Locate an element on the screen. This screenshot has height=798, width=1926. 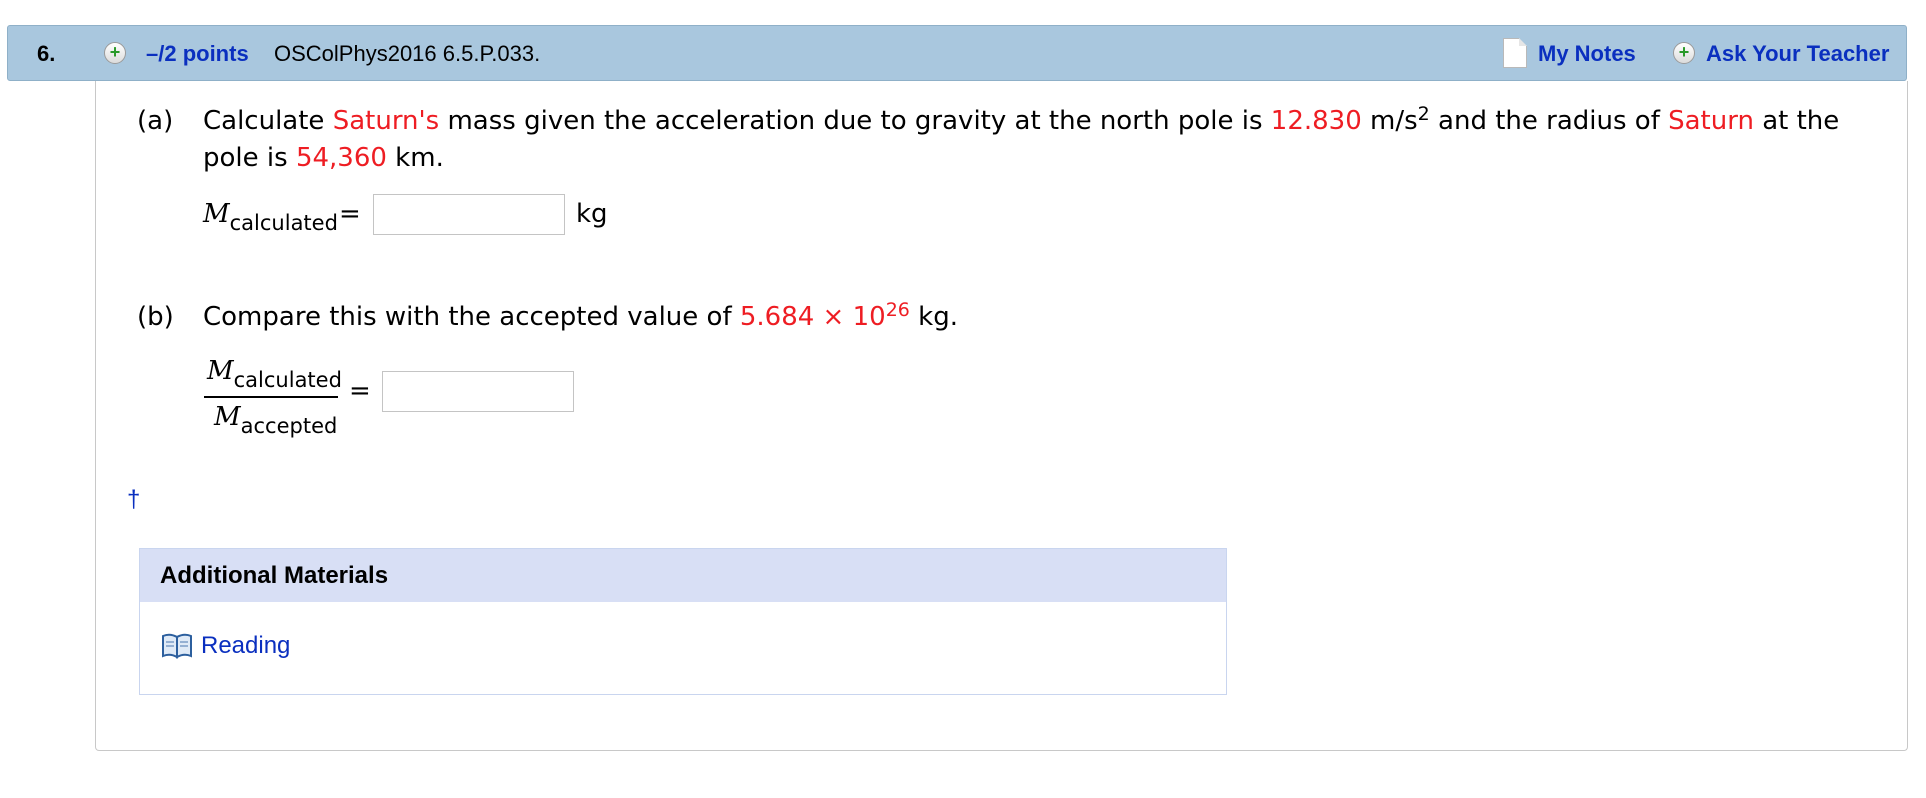
gravity-value: 12.830 is located at coordinates (1316, 121).